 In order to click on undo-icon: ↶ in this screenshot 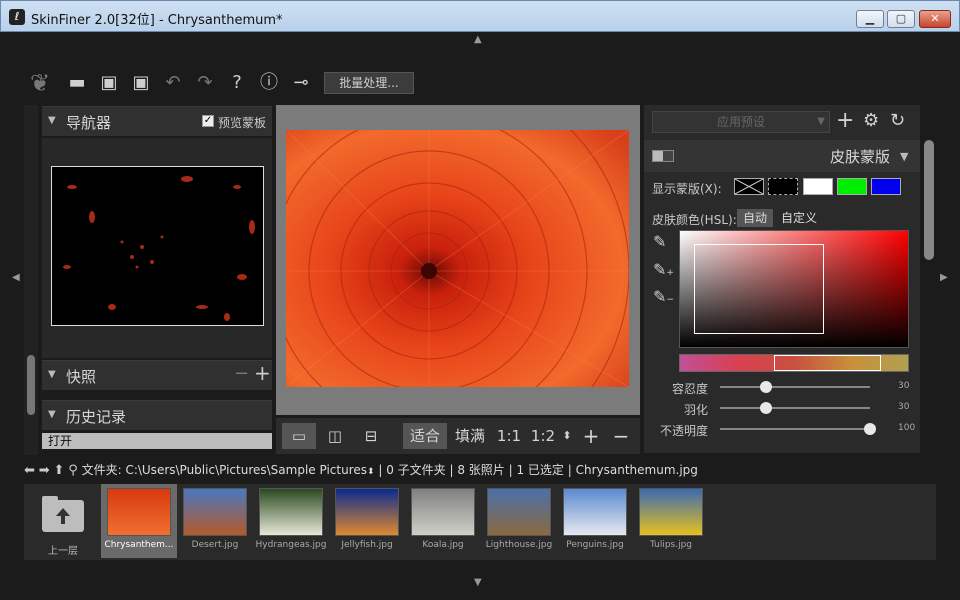, I will do `click(173, 83)`.